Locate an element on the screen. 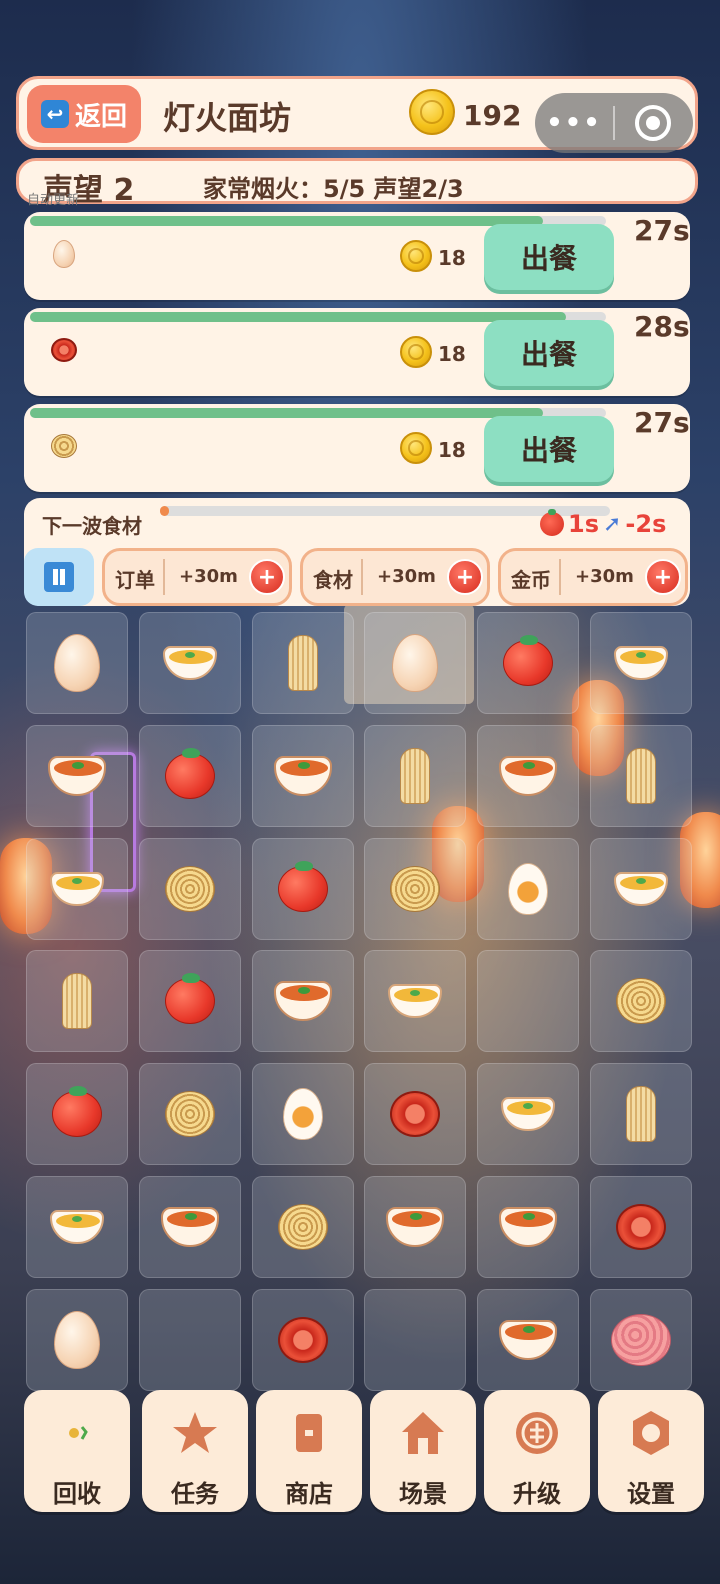 The image size is (720, 1584). nav-shop-button: 商店 is located at coordinates (309, 1451).